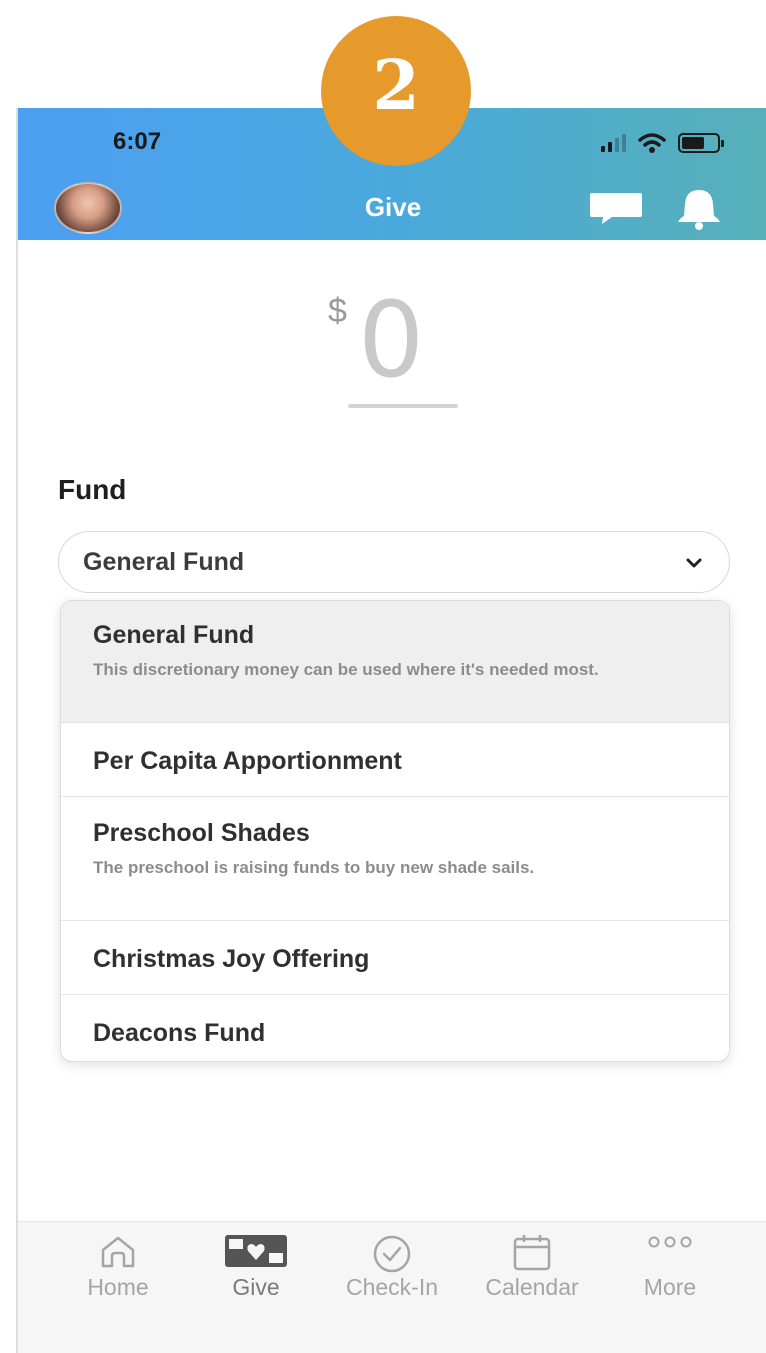 The image size is (766, 1353). What do you see at coordinates (247, 761) in the screenshot?
I see `fund-option-title: Per Capita Apportionment` at bounding box center [247, 761].